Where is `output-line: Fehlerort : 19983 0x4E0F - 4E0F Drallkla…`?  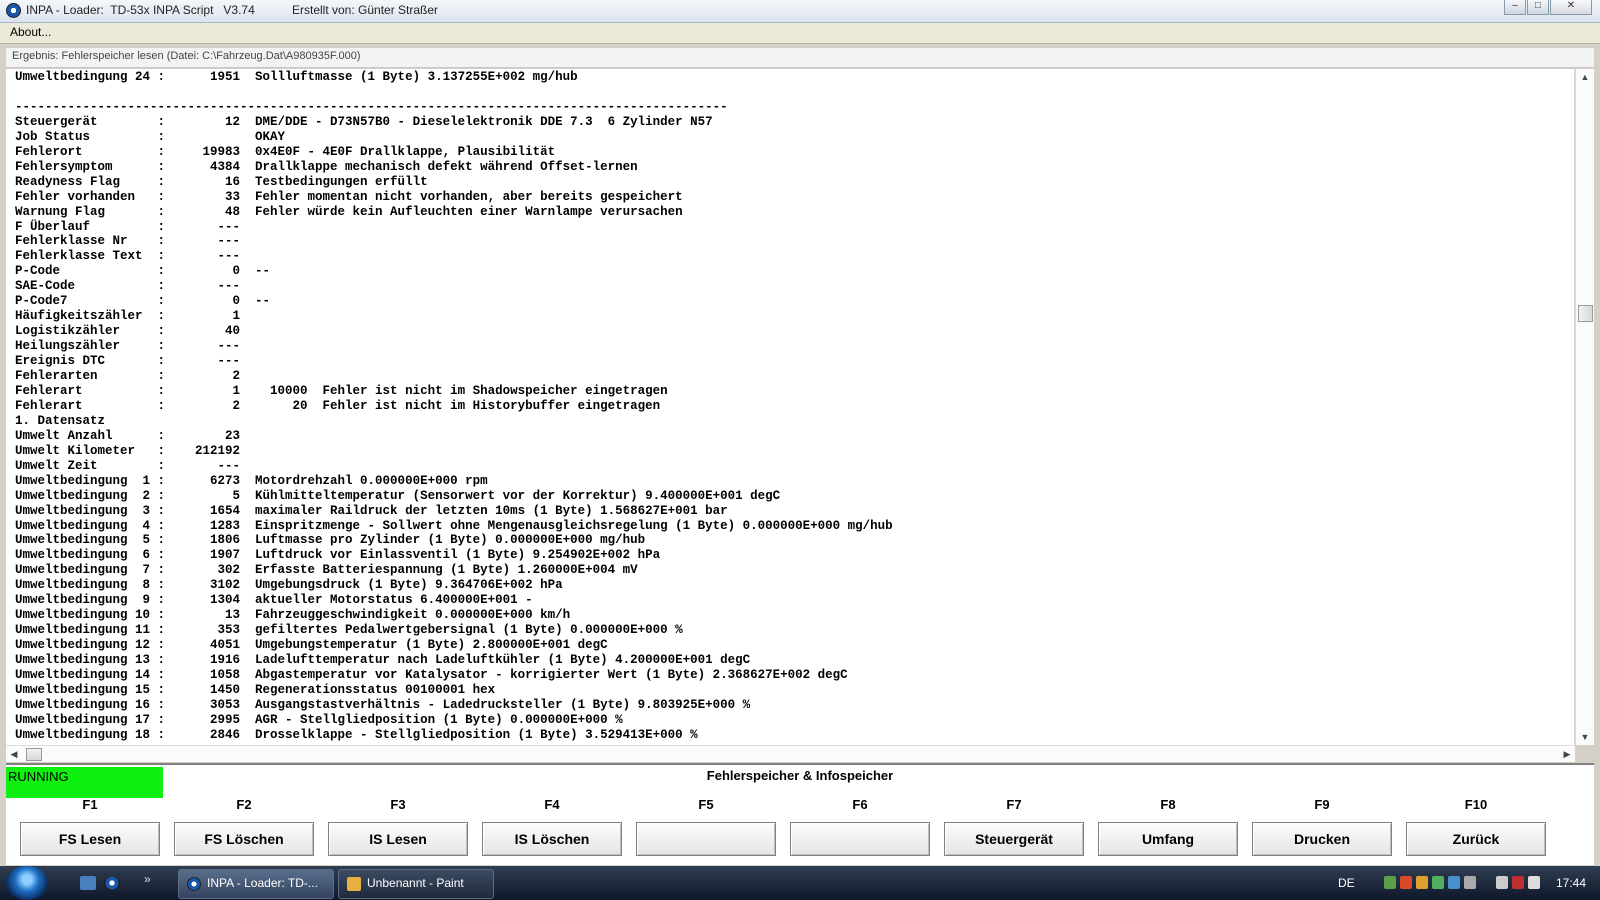 output-line: Fehlerort : 19983 0x4E0F - 4E0F Drallkla… is located at coordinates (285, 151).